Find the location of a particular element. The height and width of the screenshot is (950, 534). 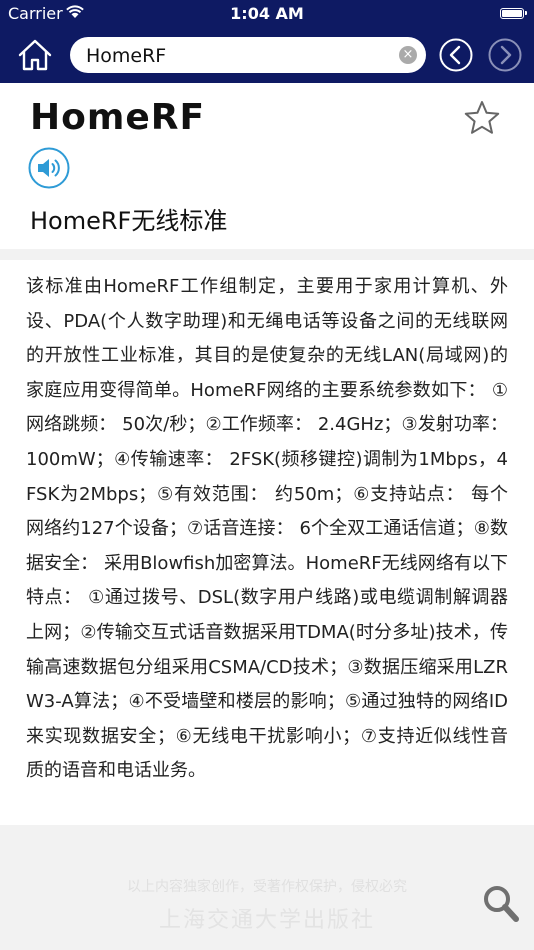

speaker-icon is located at coordinates (49, 168).